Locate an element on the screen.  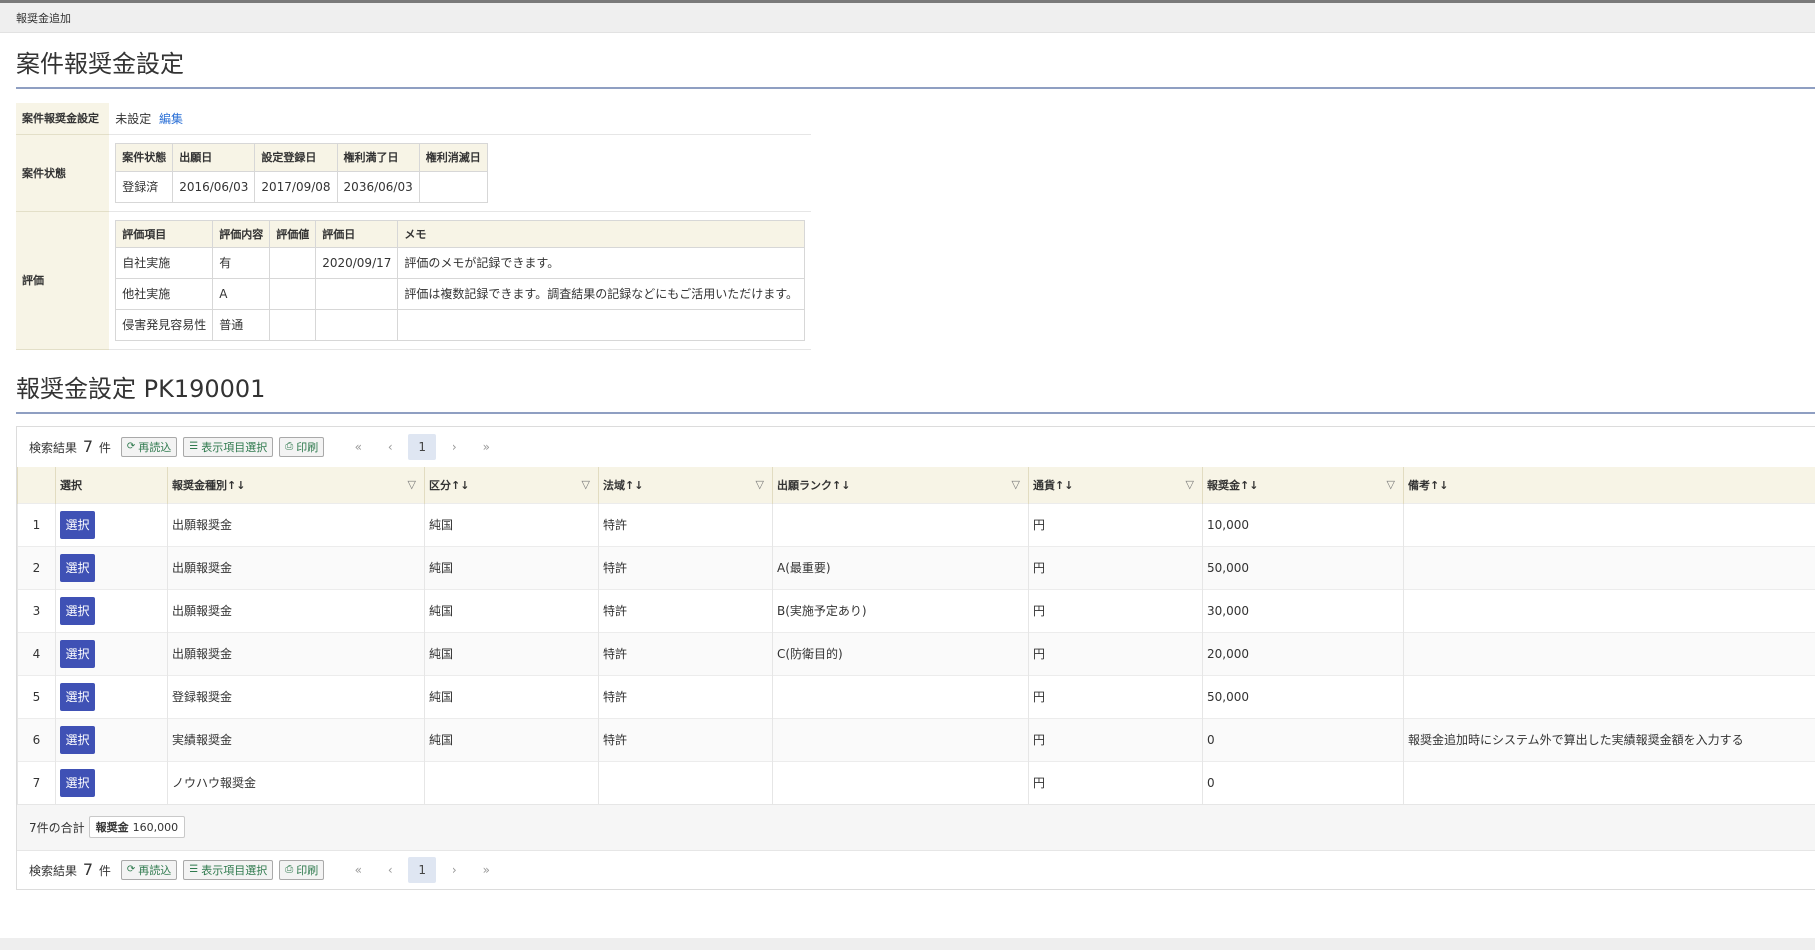
eval-header-cell: 評価内容 is located at coordinates (241, 233).